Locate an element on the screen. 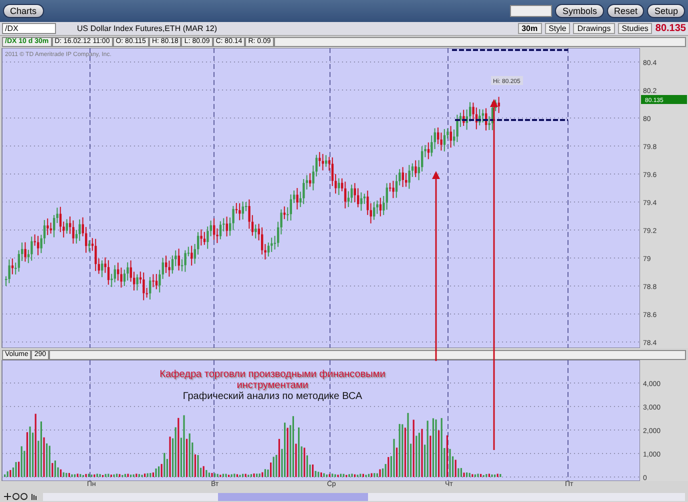 This screenshot has height=502, width=688. annotation-subtitle: Графический анализ по методике ВСА is located at coordinates (272, 396).